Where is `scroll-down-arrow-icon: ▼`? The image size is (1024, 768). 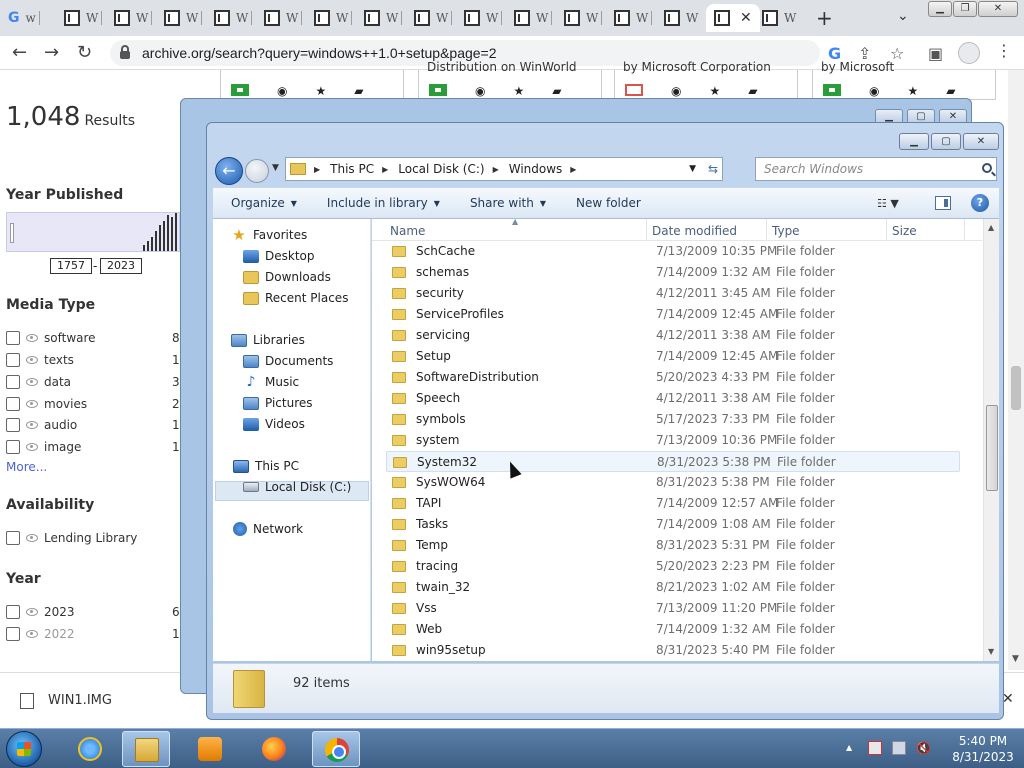 scroll-down-arrow-icon: ▼ is located at coordinates (991, 651).